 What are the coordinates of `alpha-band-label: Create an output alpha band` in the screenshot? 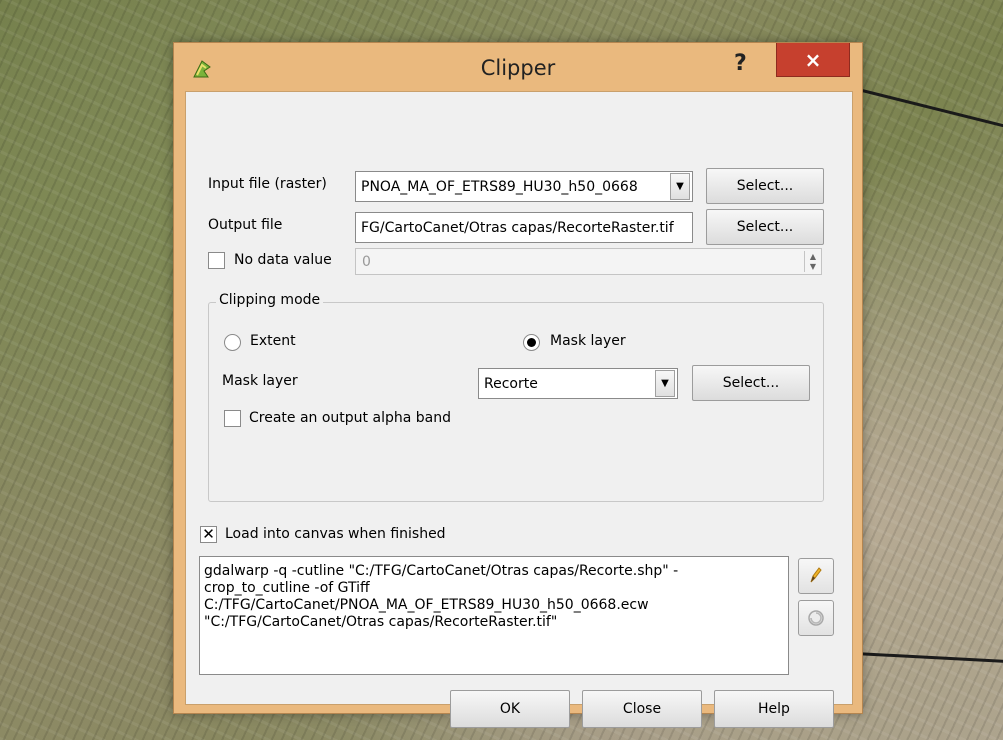 It's located at (350, 418).